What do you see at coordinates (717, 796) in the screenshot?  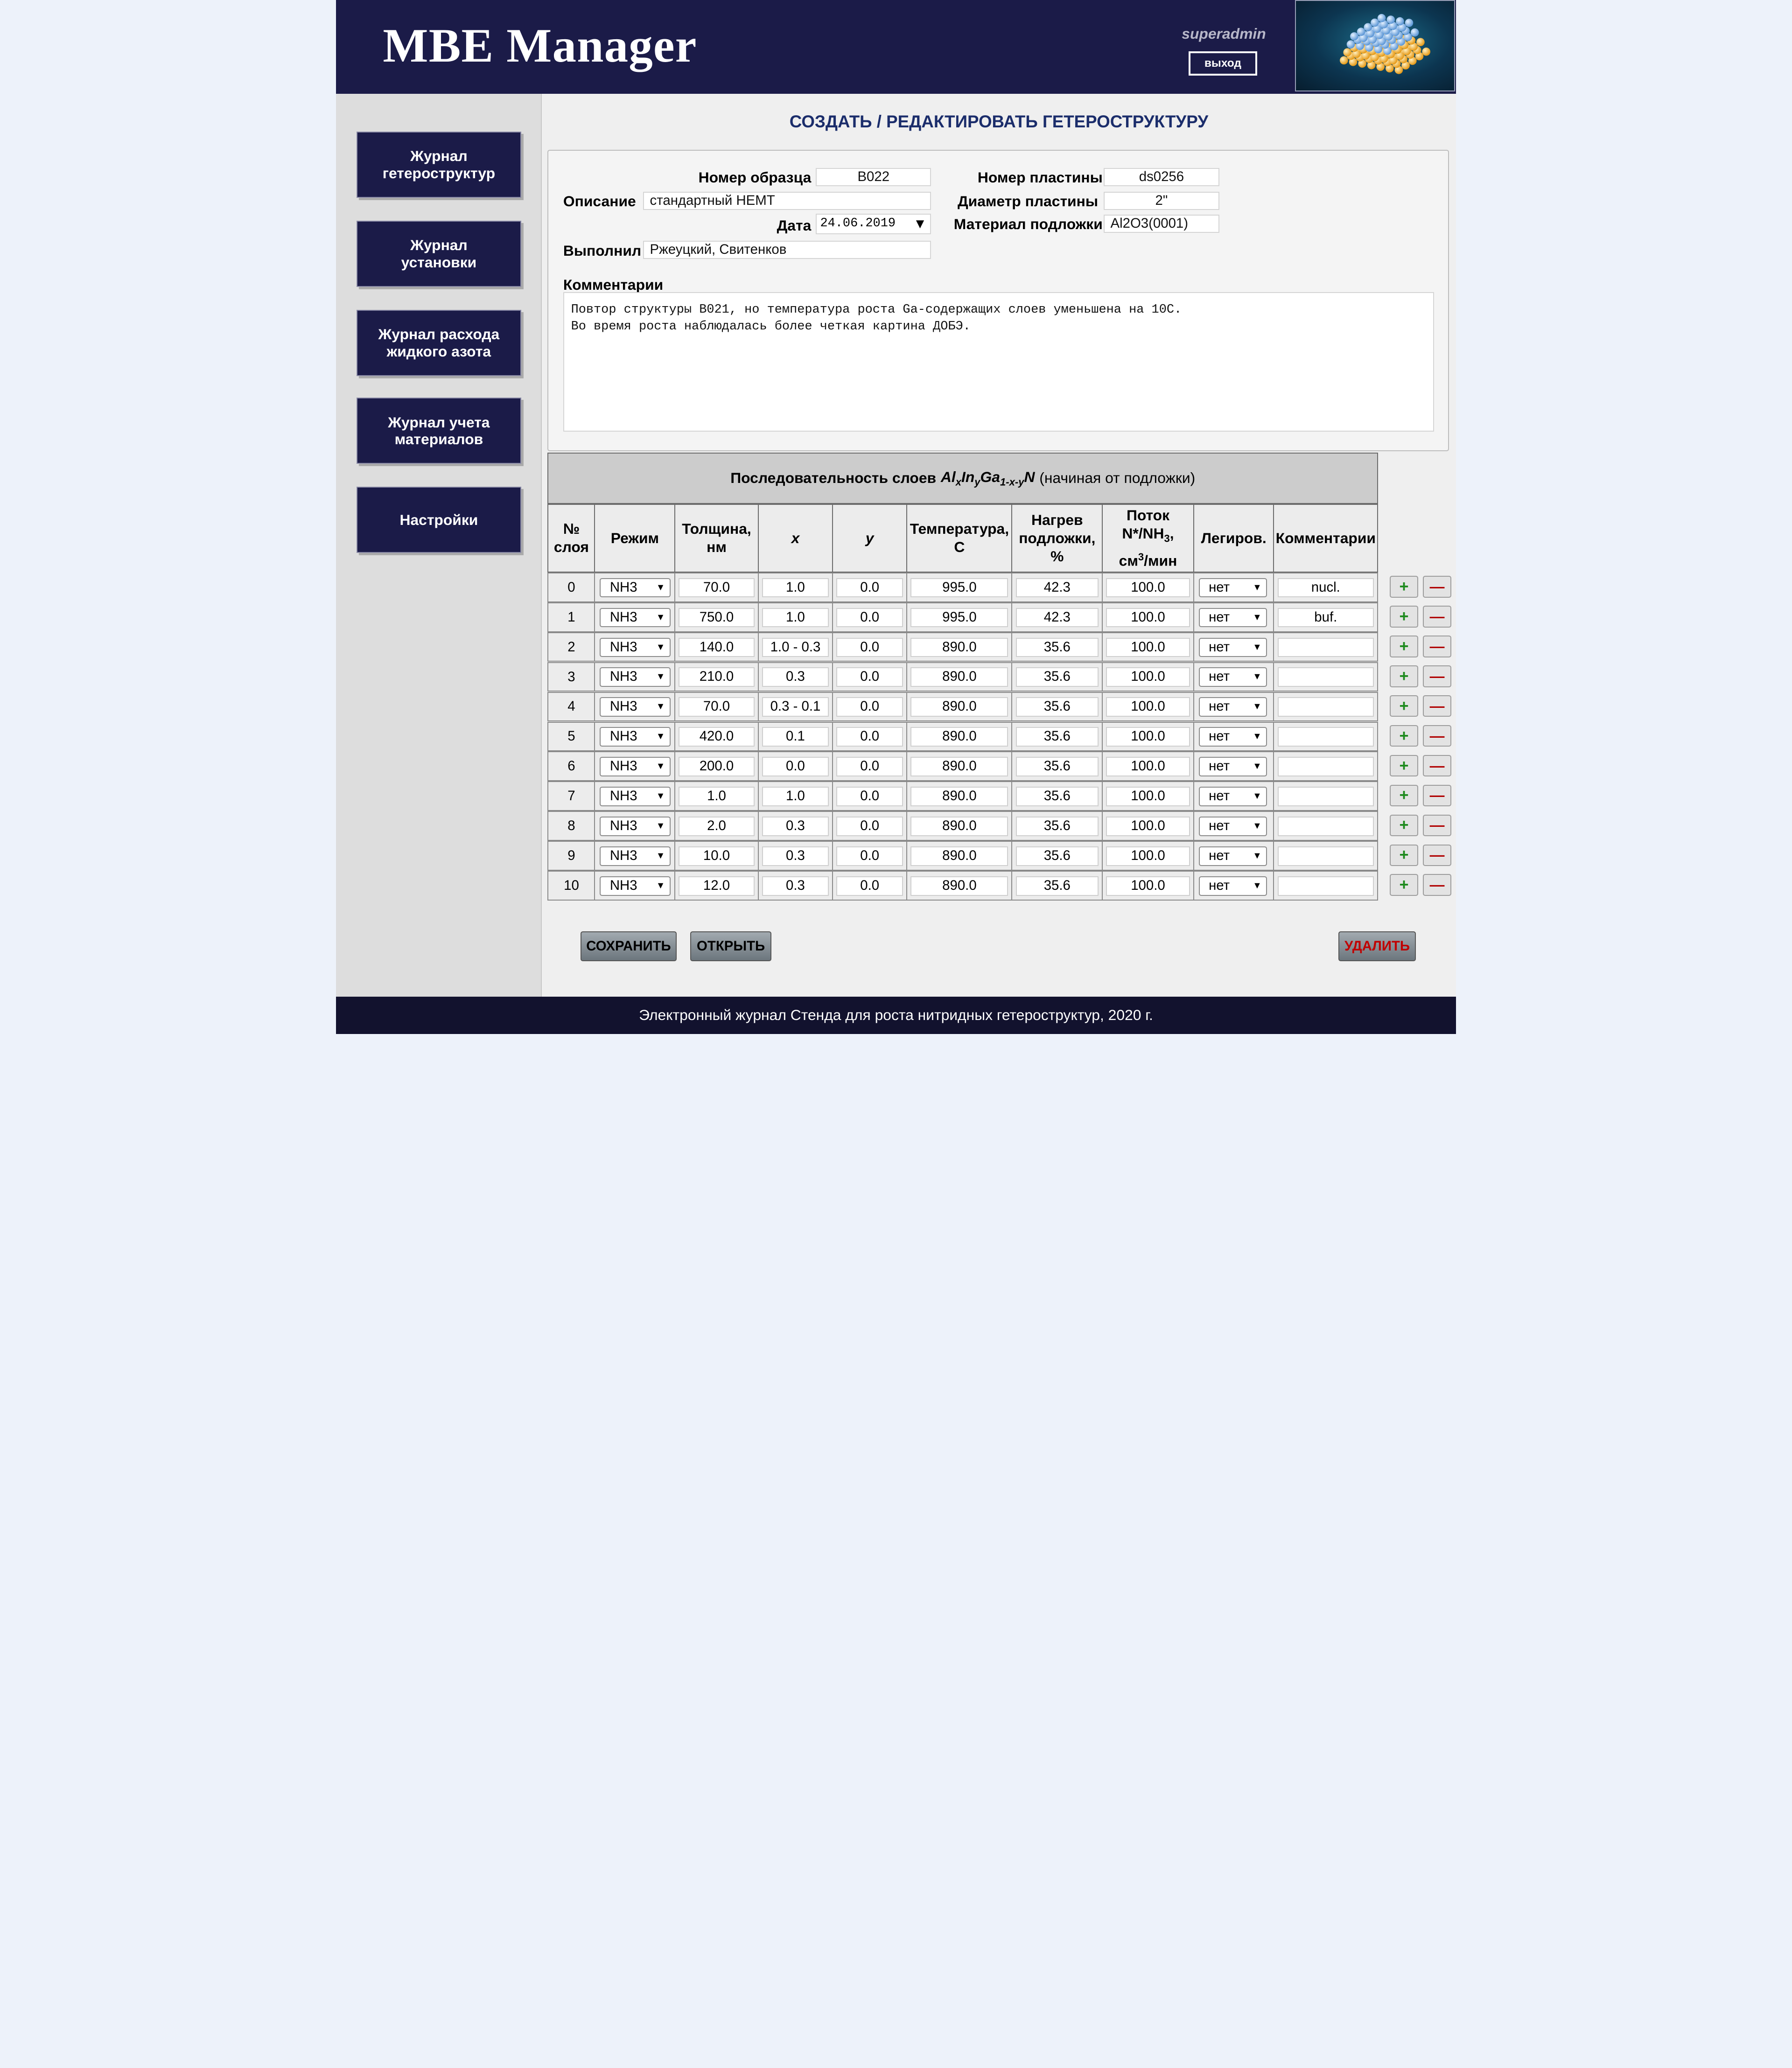 I see `thickness-input: 1.0` at bounding box center [717, 796].